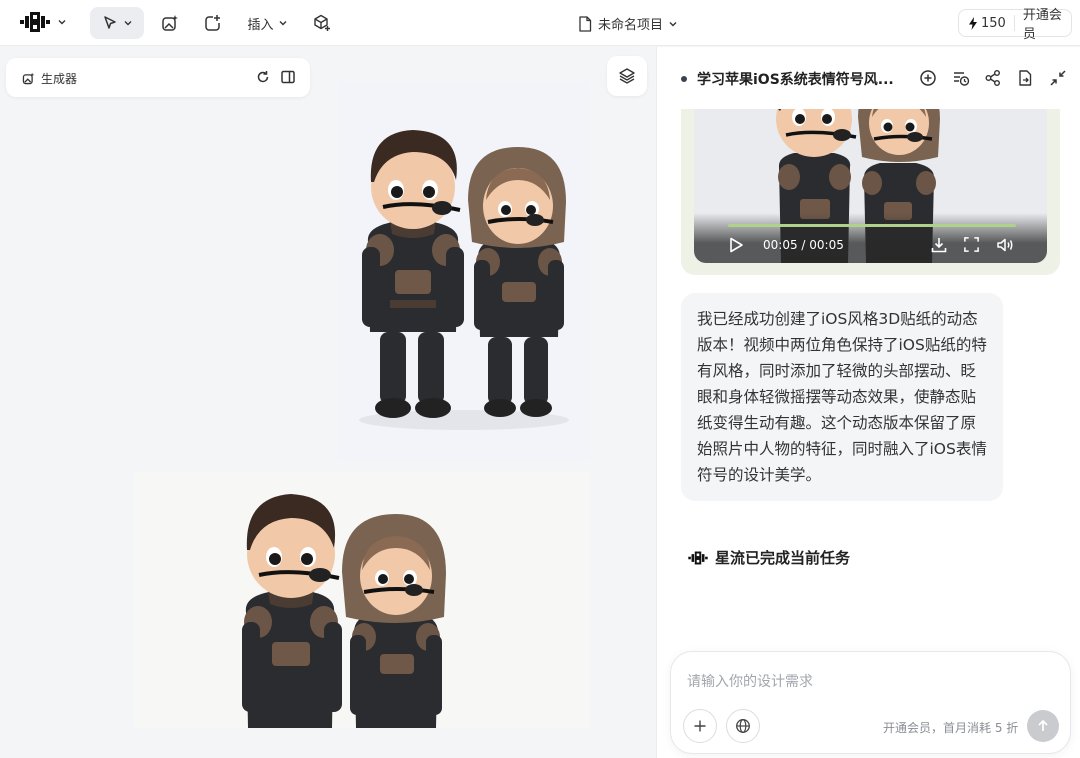 The width and height of the screenshot is (1080, 758). I want to click on top-toolbar: 插入 未命名项目 150 开通会员, so click(540, 23).